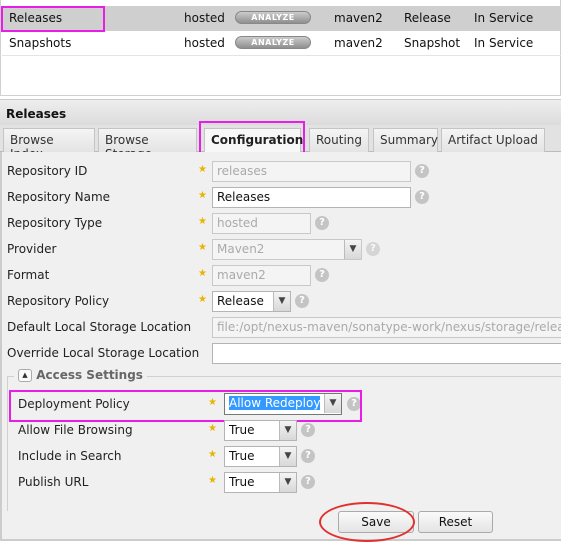  I want to click on tab-routing: Routing, so click(339, 140).